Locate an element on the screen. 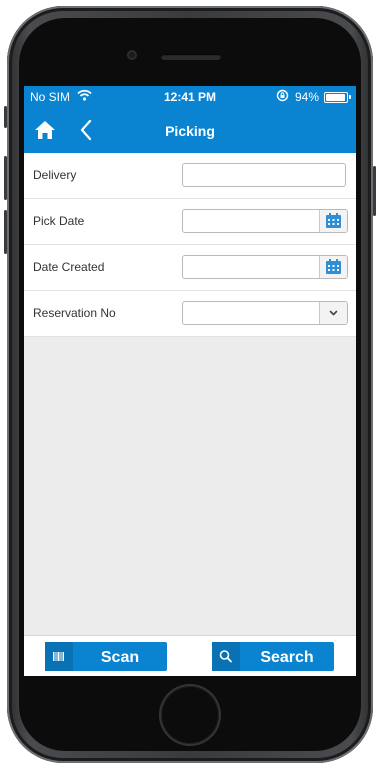 Image resolution: width=385 pixels, height=768 pixels. scan-button: Scan is located at coordinates (106, 656).